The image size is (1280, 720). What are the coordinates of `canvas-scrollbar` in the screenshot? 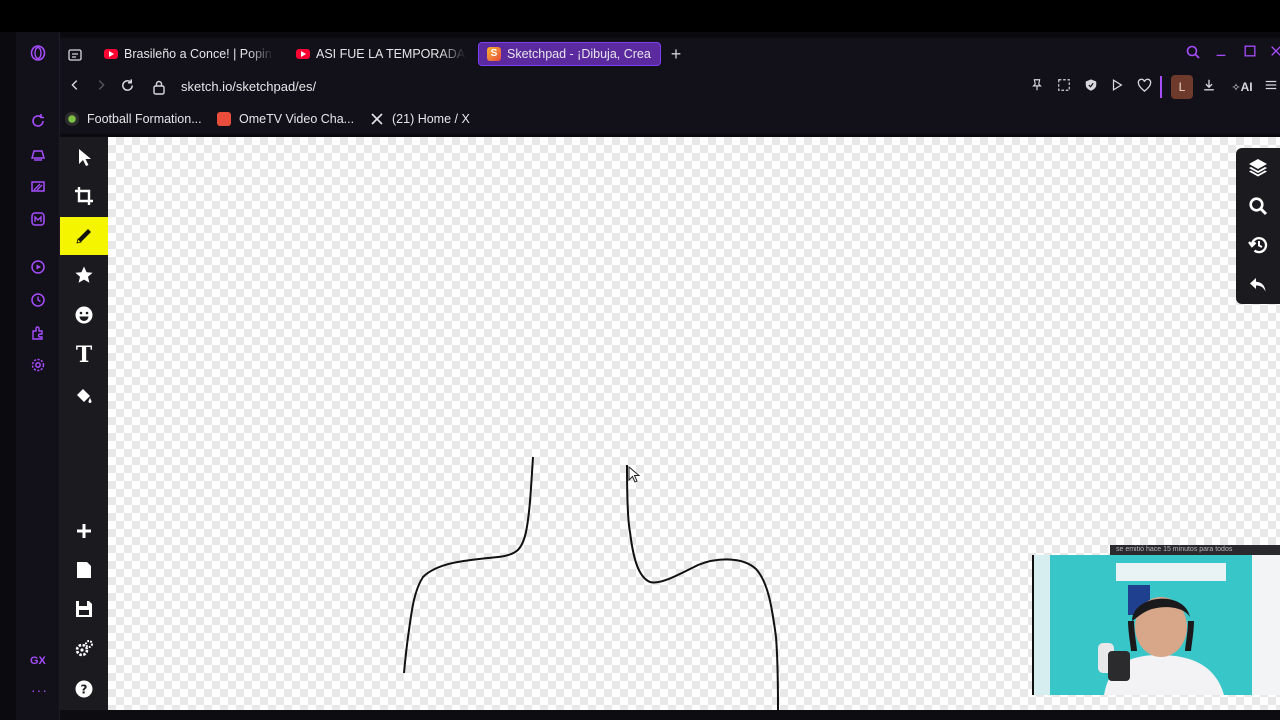 It's located at (670, 715).